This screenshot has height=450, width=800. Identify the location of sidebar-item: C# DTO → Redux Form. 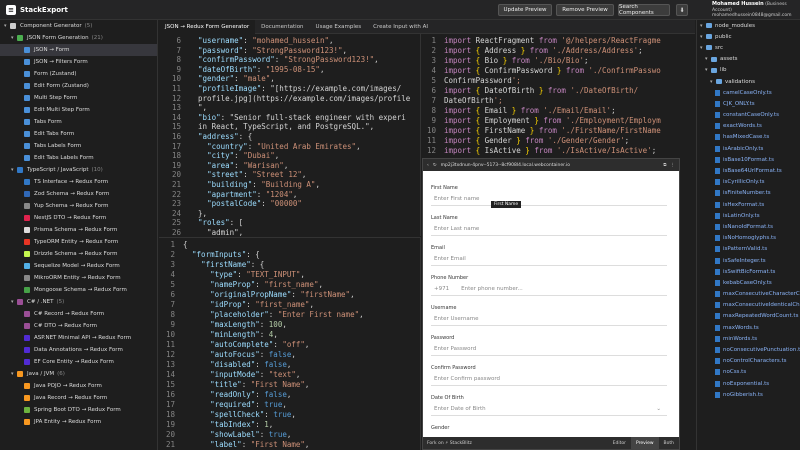
(78, 326).